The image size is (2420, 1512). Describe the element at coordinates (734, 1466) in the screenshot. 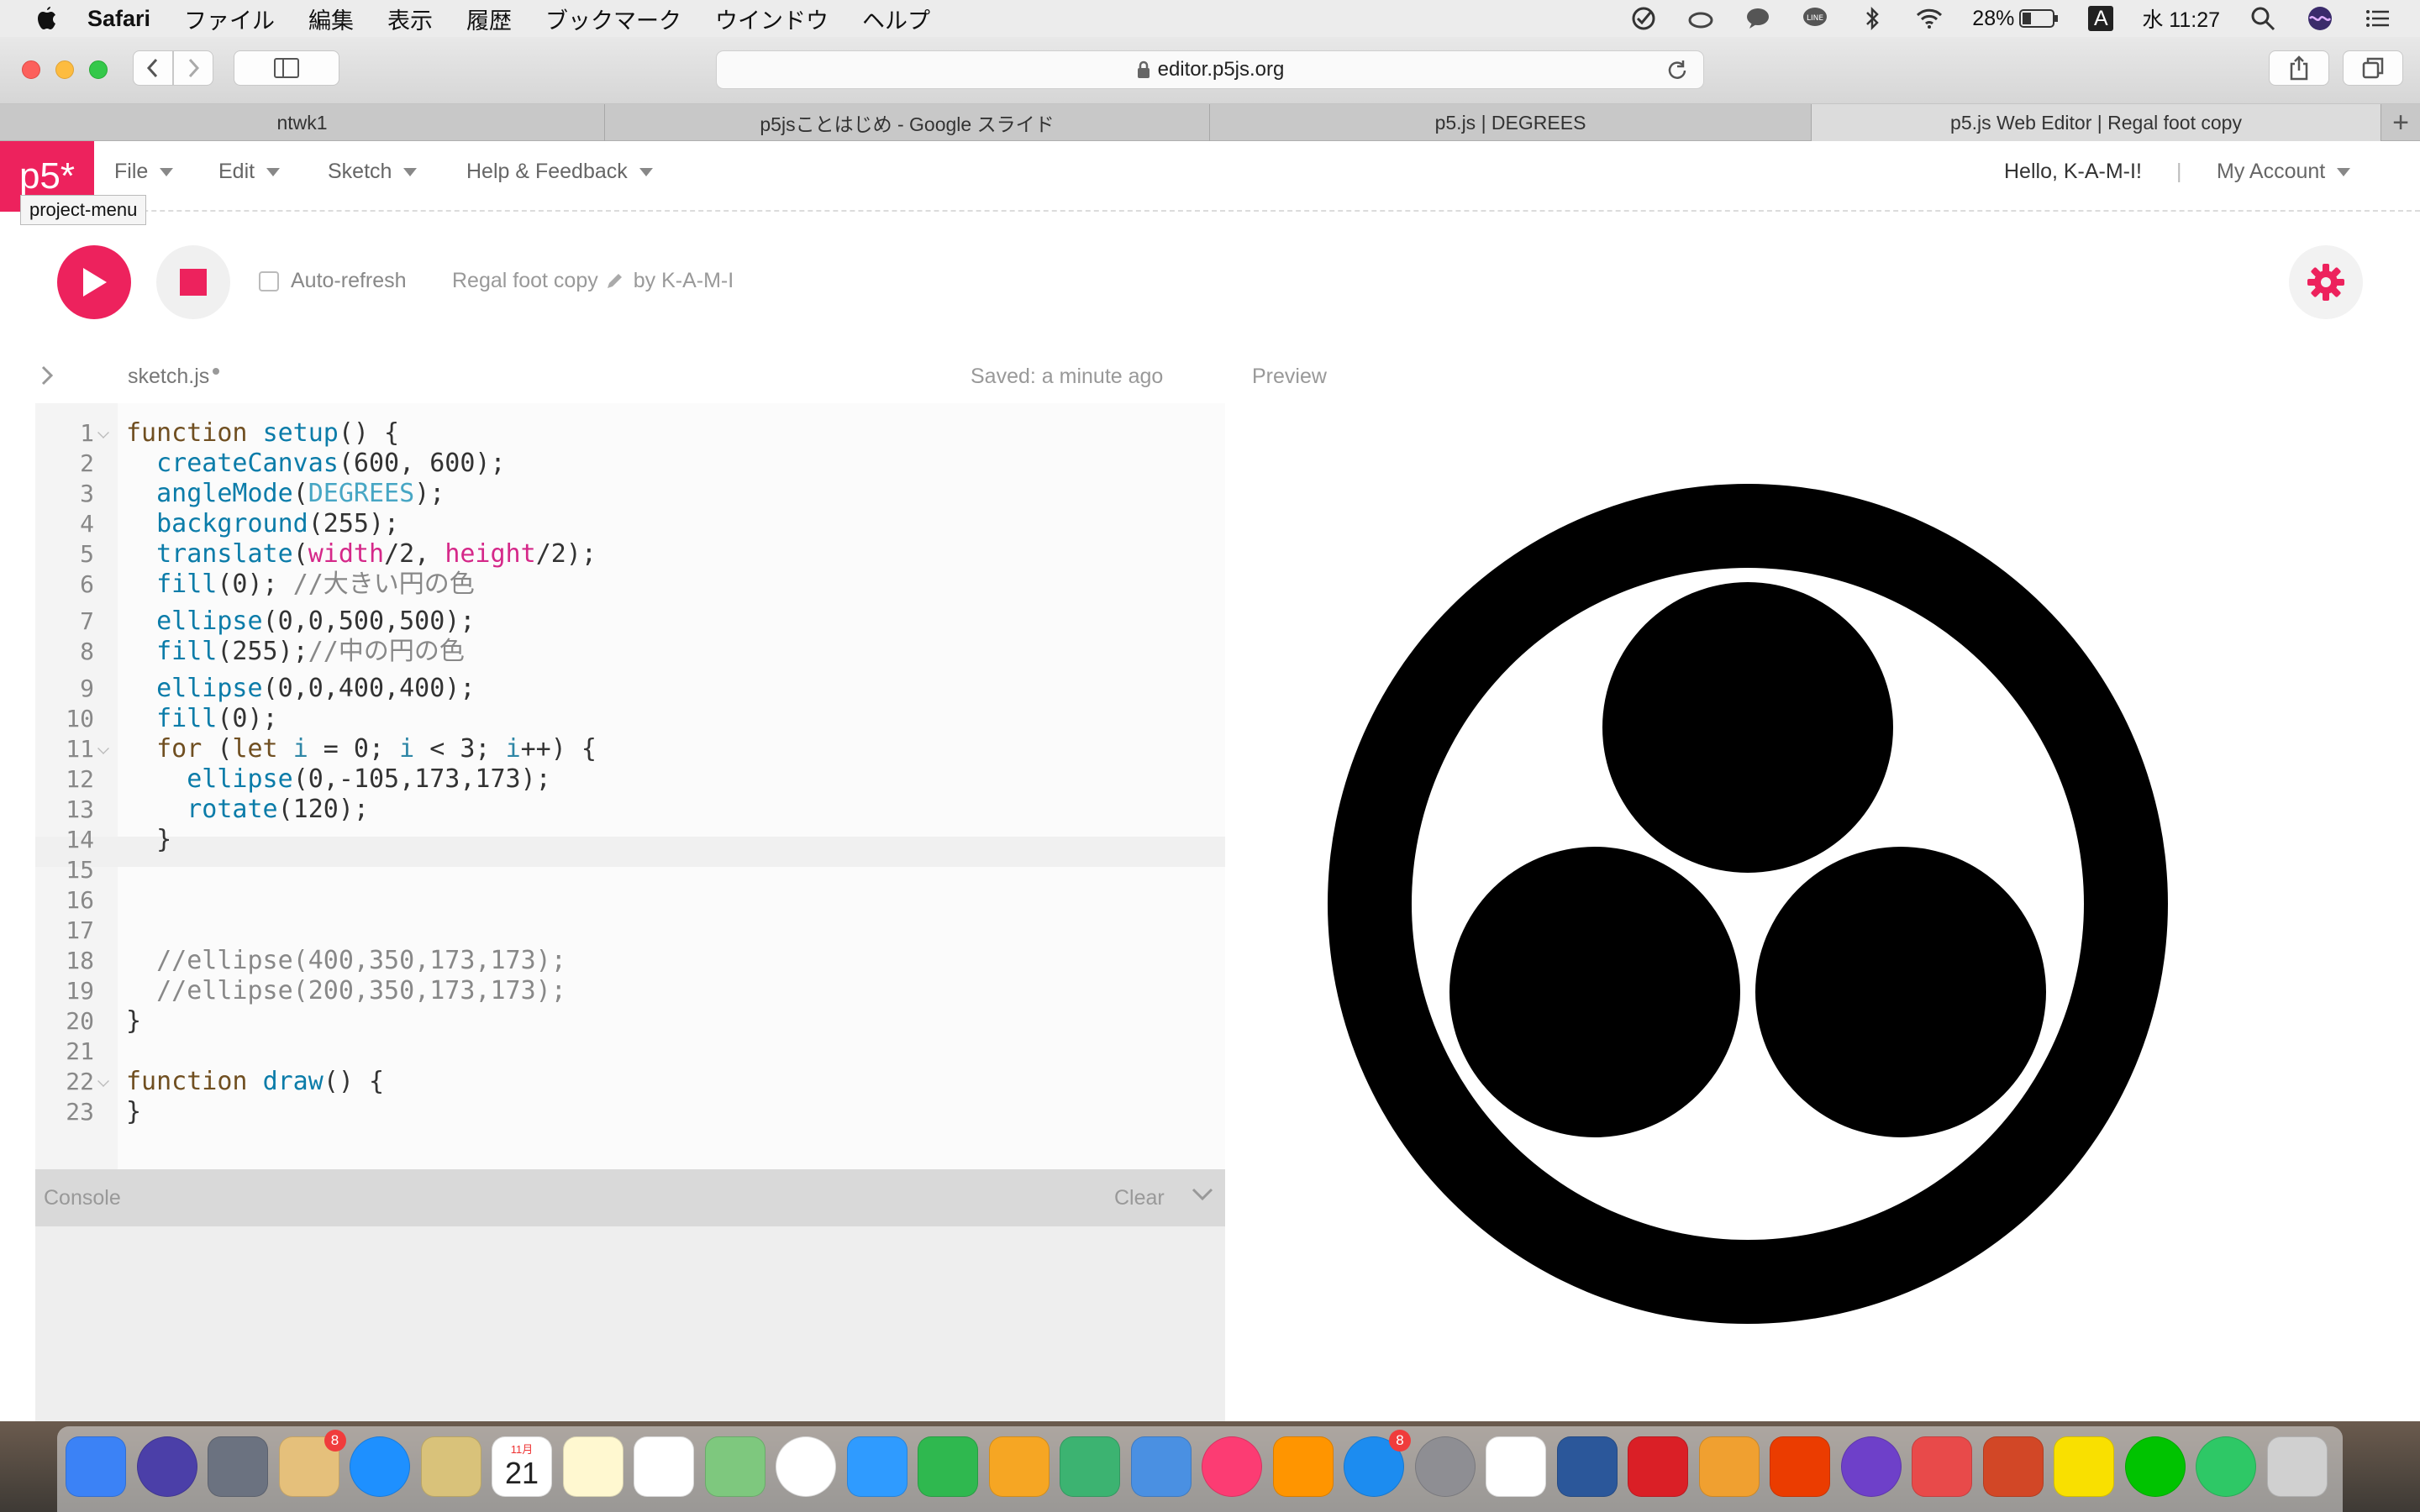

I see `maps-icon` at that location.